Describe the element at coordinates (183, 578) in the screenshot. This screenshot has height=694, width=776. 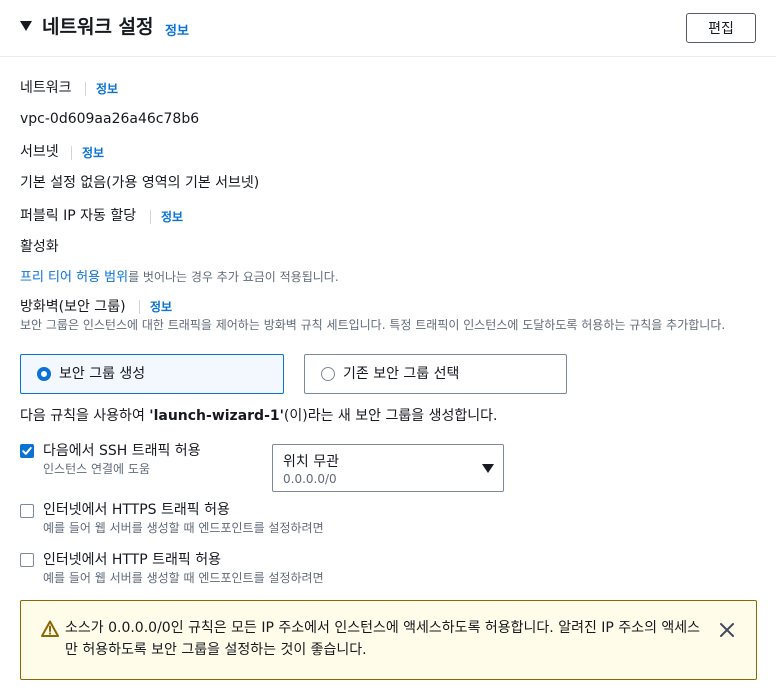
I see `http-rule-description: 예를 들어 웹 서버를 생성할 때 엔드포인트를 설정하려면` at that location.